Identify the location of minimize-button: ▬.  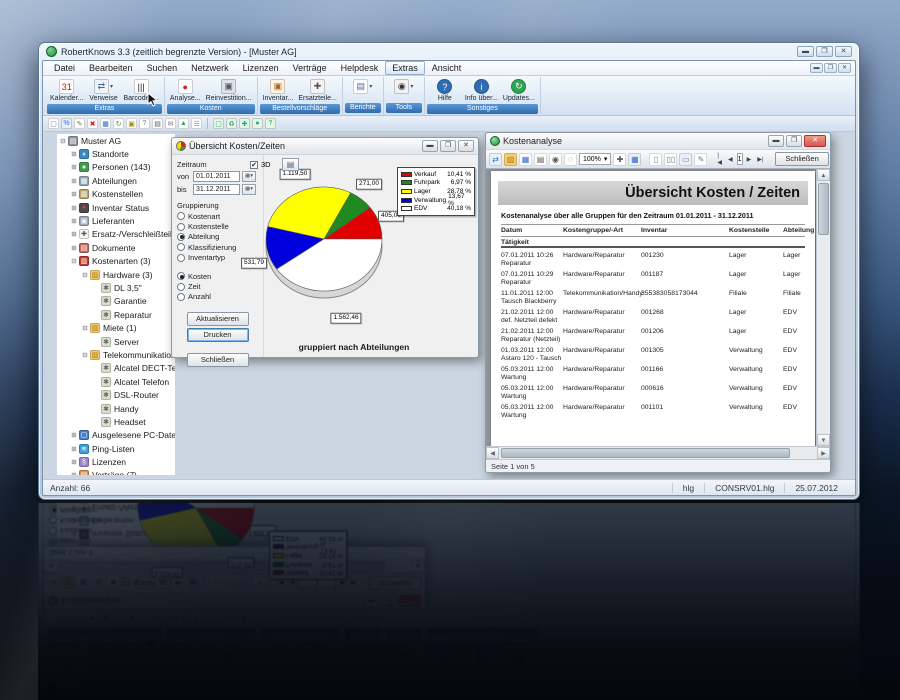
(805, 51).